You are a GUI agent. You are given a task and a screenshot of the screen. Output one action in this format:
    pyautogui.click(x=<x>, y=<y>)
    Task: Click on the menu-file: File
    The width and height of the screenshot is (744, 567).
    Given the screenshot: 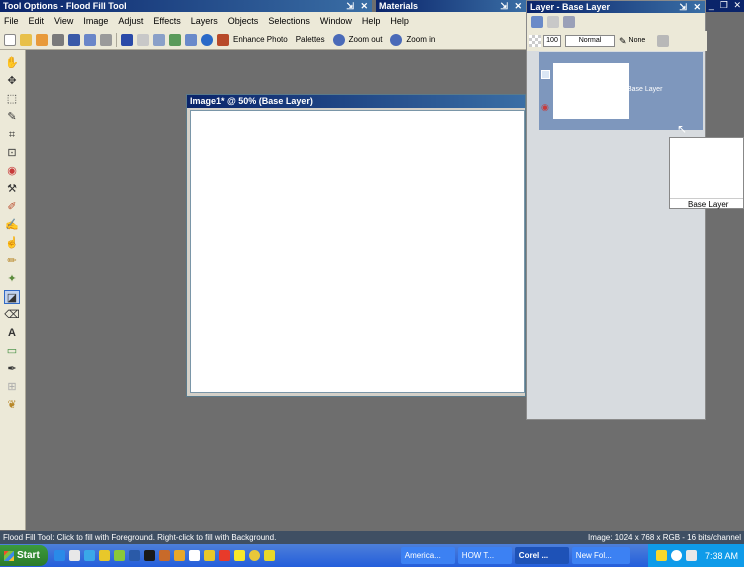 What is the action you would take?
    pyautogui.click(x=11, y=21)
    